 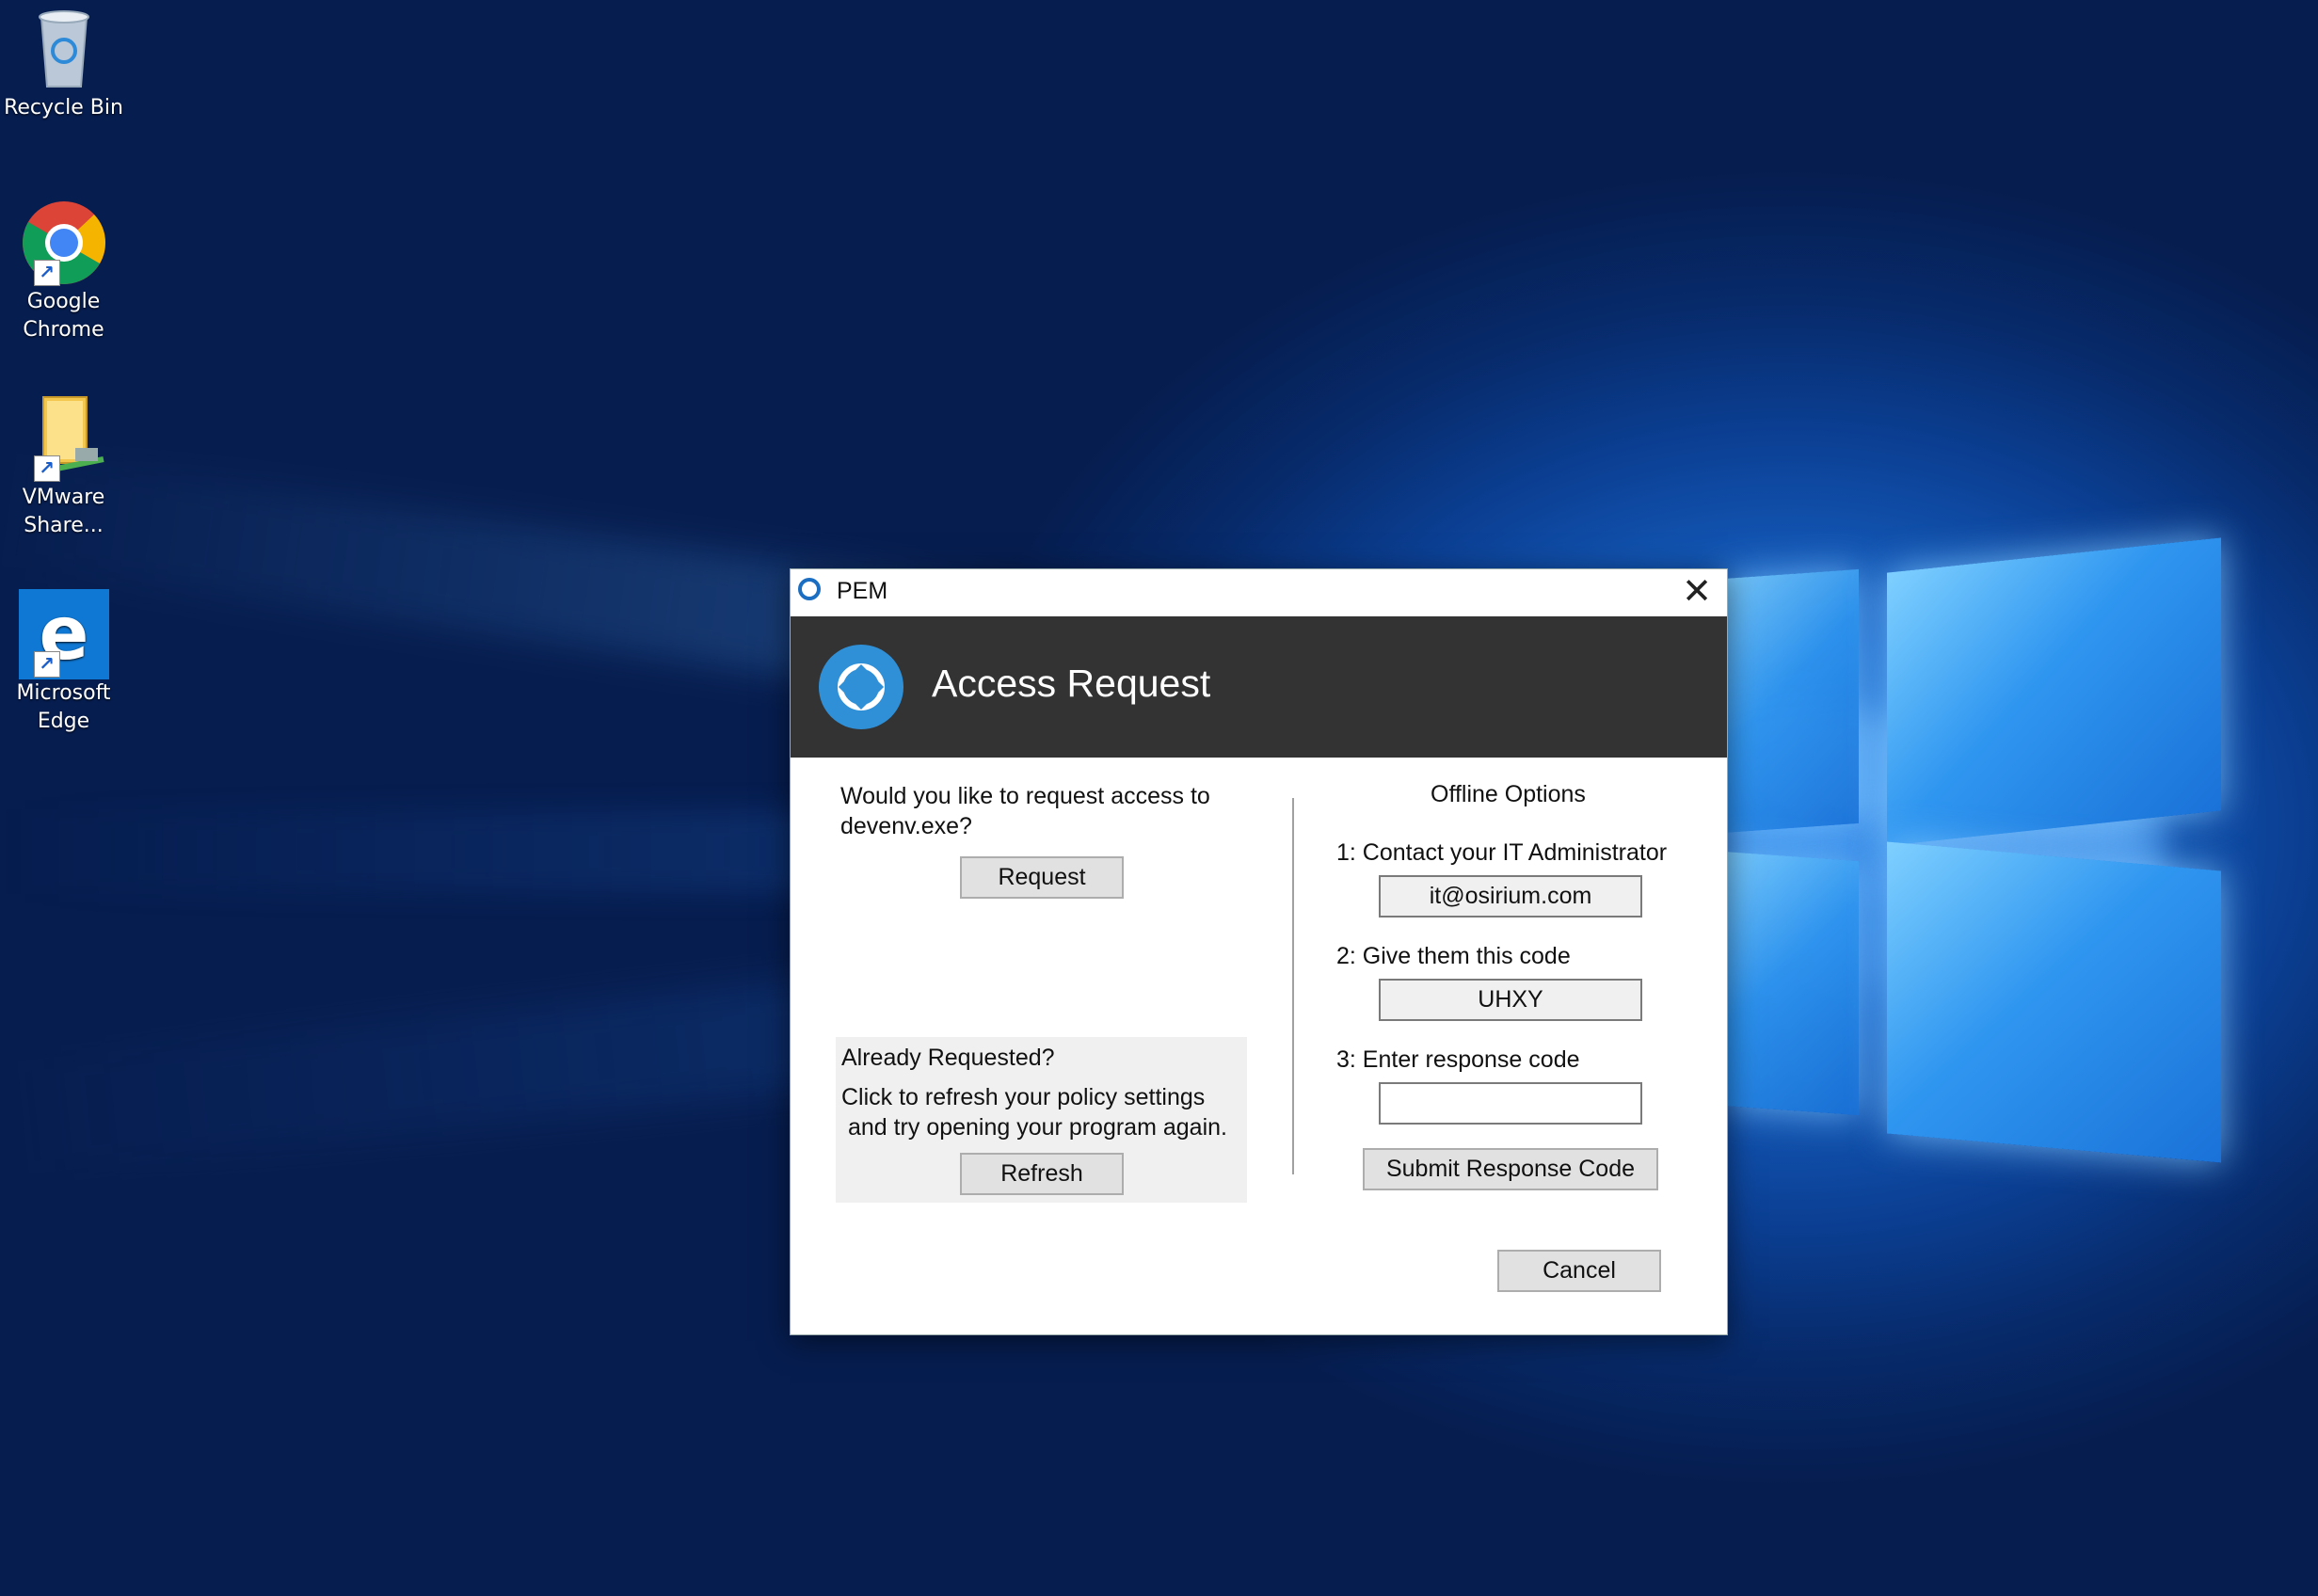 I want to click on offline-options-title: Offline Options, so click(x=1508, y=794).